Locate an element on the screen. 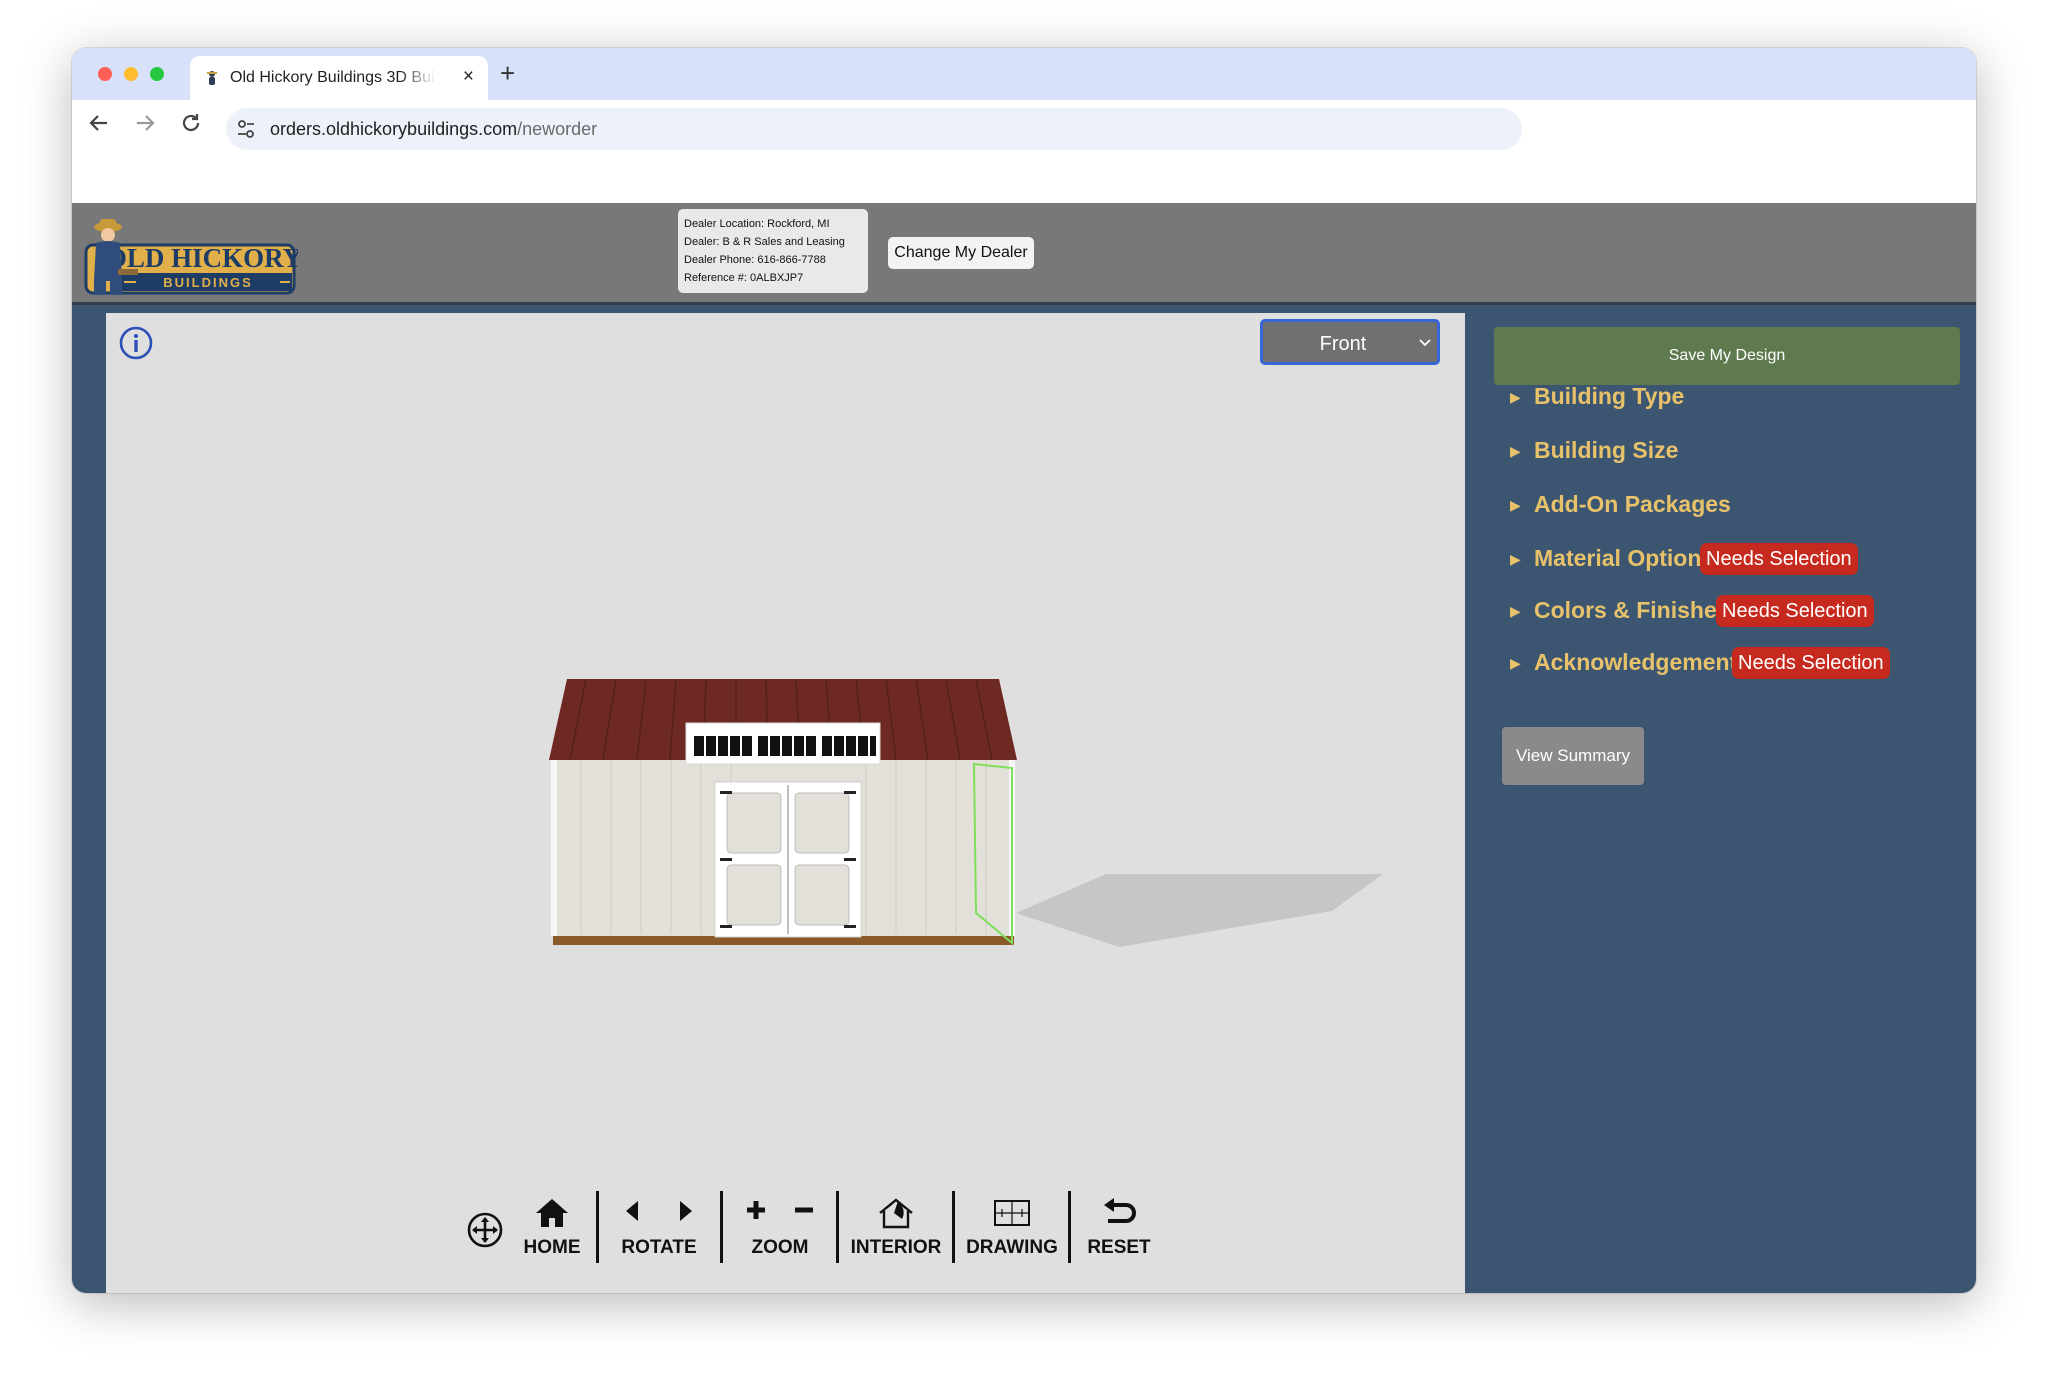 The image size is (2048, 1388). tune-icon is located at coordinates (246, 129).